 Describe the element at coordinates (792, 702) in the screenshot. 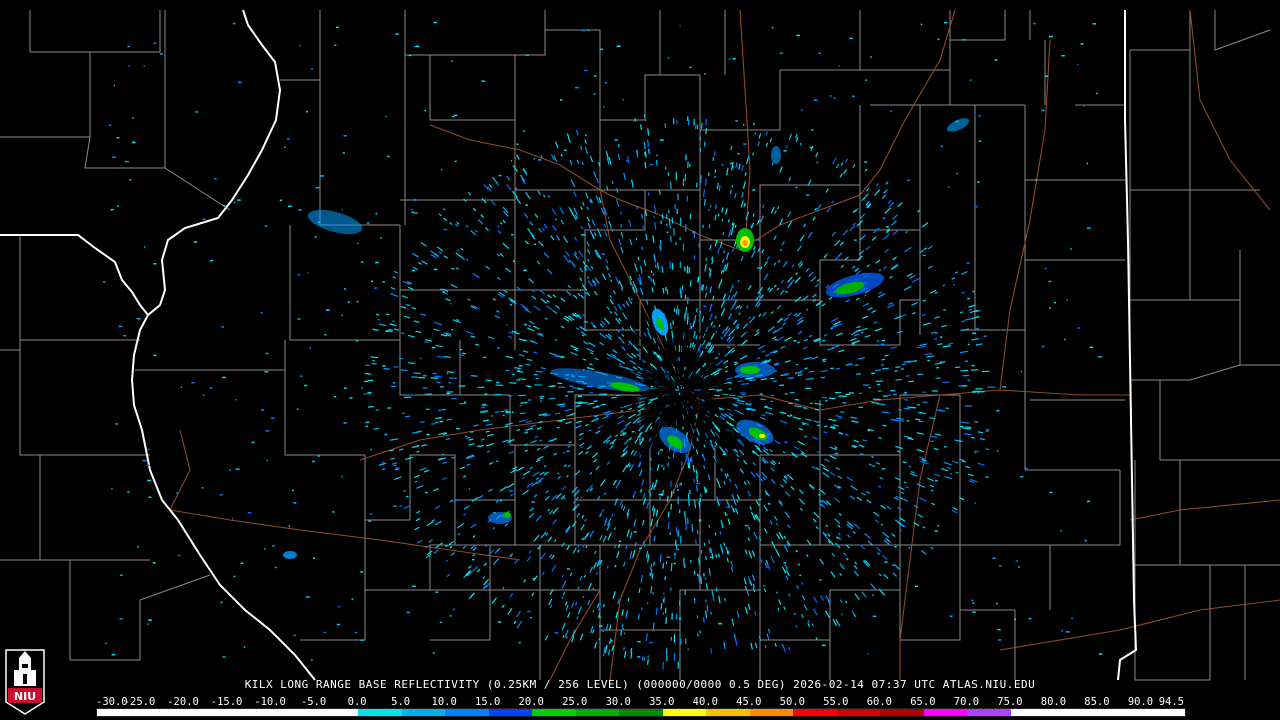

I see `scale-label: 50.0` at that location.